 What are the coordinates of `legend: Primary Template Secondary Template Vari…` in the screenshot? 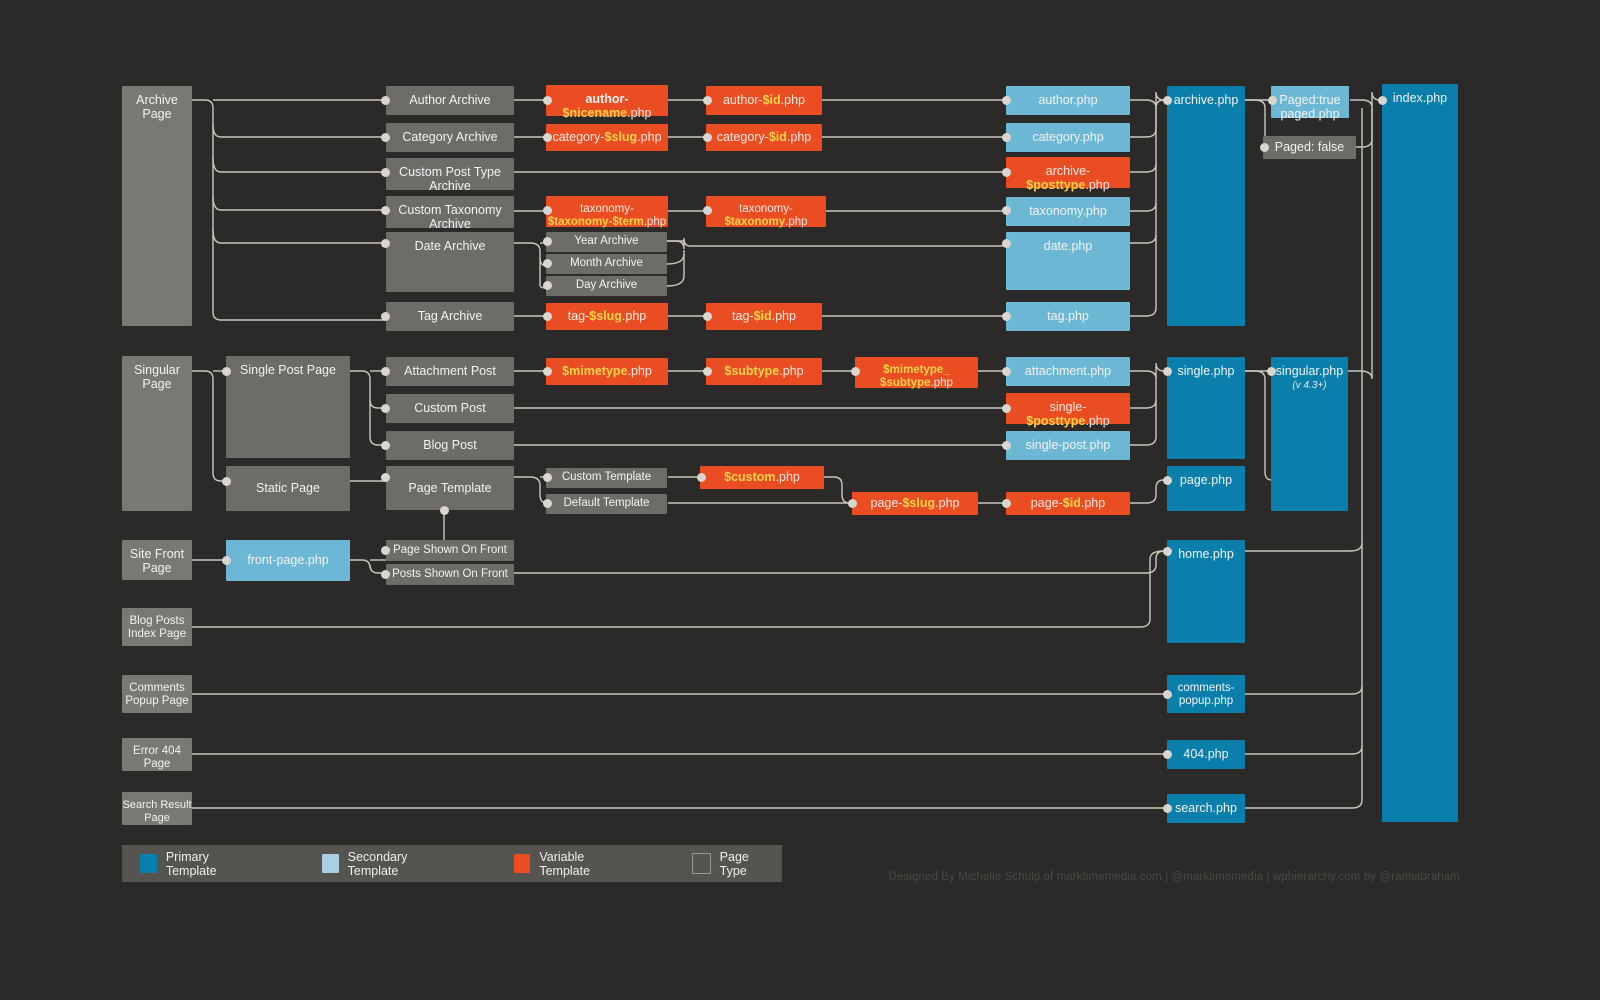 It's located at (452, 863).